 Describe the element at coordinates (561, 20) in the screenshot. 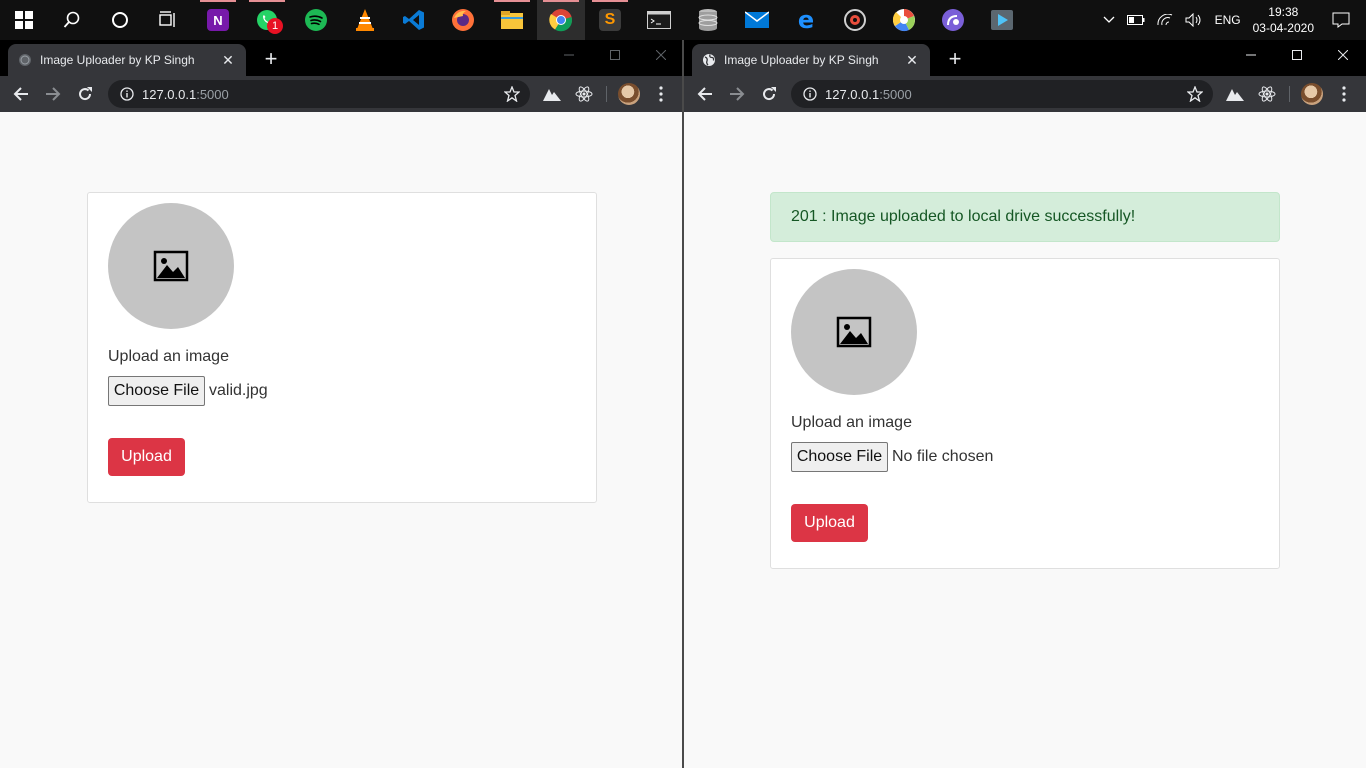

I see `chrome-icon` at that location.